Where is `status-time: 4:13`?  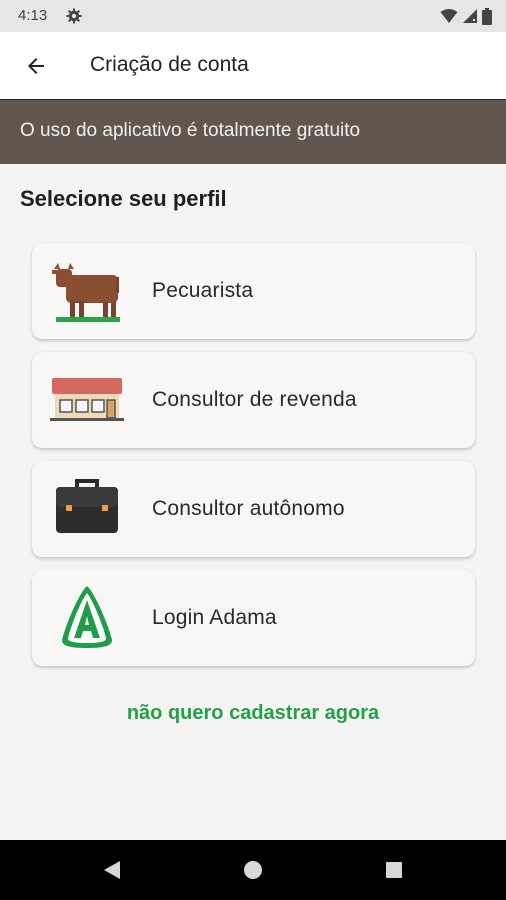
status-time: 4:13 is located at coordinates (33, 15).